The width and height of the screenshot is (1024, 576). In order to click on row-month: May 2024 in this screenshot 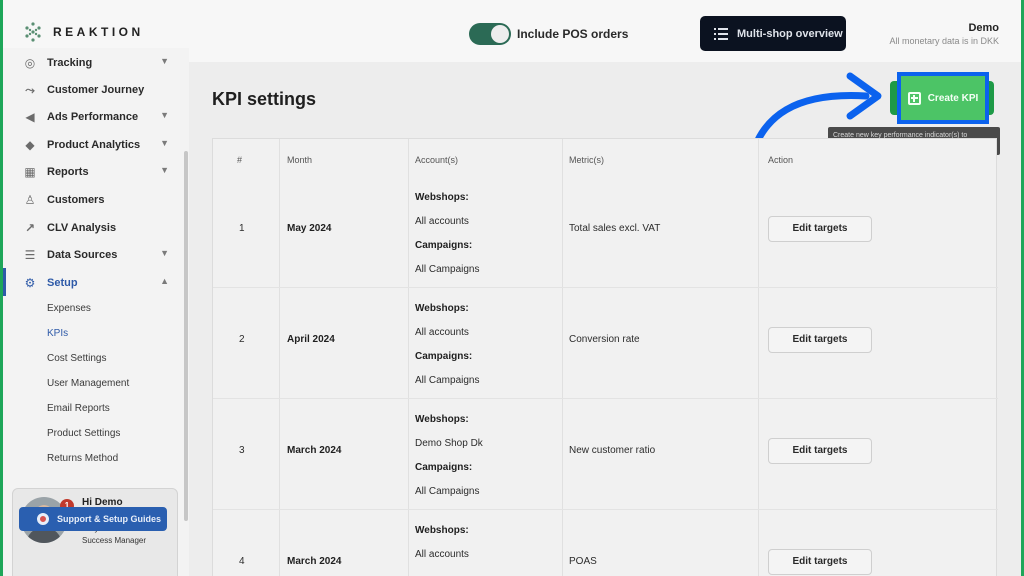, I will do `click(309, 228)`.